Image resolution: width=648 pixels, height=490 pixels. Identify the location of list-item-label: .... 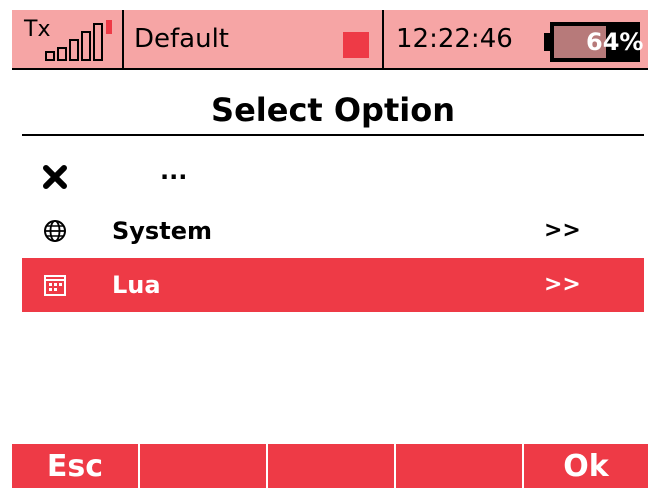
(174, 171).